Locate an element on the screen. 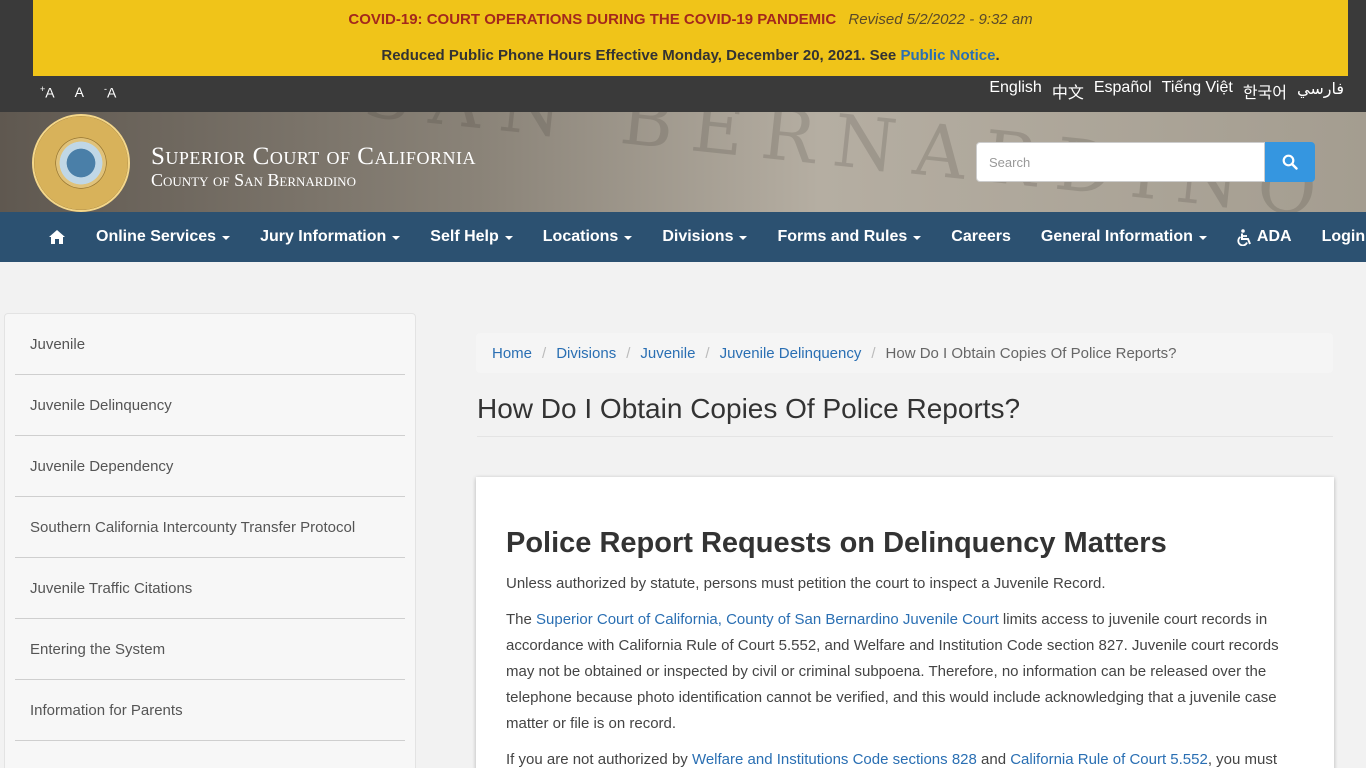 This screenshot has height=768, width=1366. font-size-controls: +A A -A is located at coordinates (78, 92).